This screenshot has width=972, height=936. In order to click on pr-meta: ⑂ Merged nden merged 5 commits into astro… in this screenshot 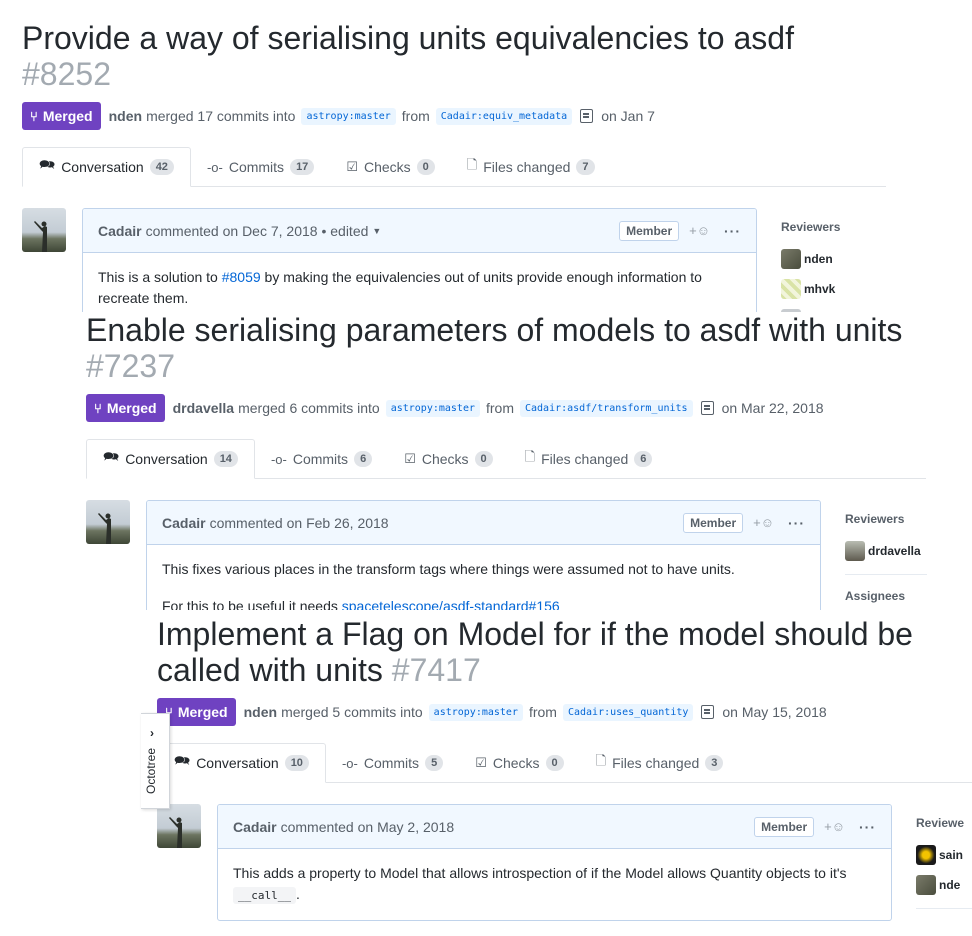, I will do `click(492, 712)`.